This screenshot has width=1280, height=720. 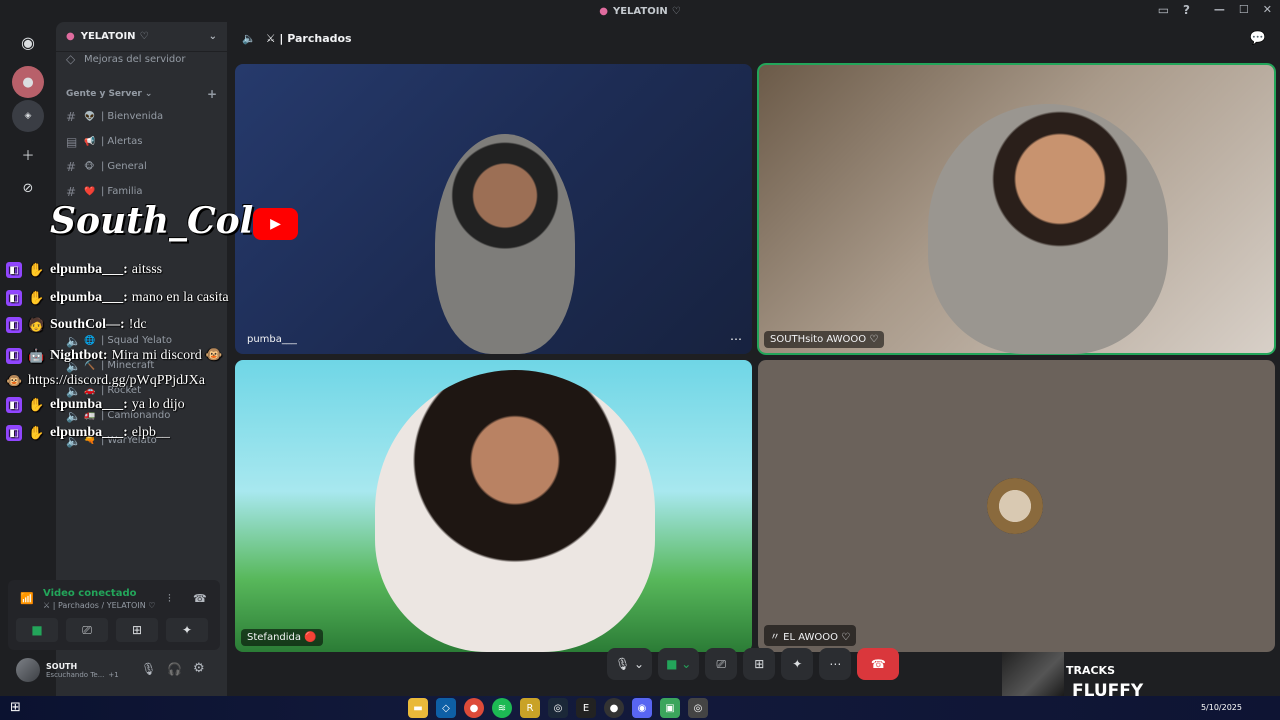 What do you see at coordinates (141, 166) in the screenshot?
I see `channel-item: # 🐵 | General` at bounding box center [141, 166].